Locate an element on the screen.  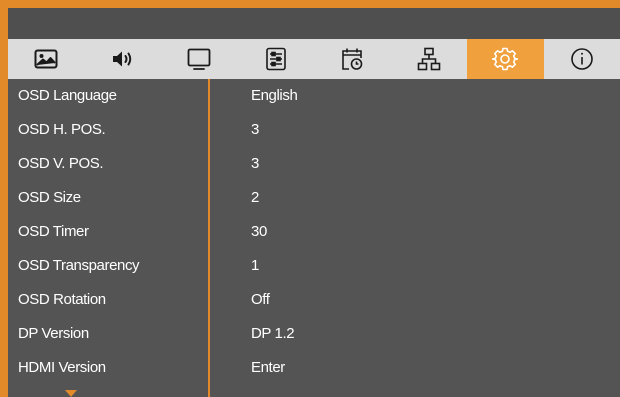
tab-bar is located at coordinates (314, 59).